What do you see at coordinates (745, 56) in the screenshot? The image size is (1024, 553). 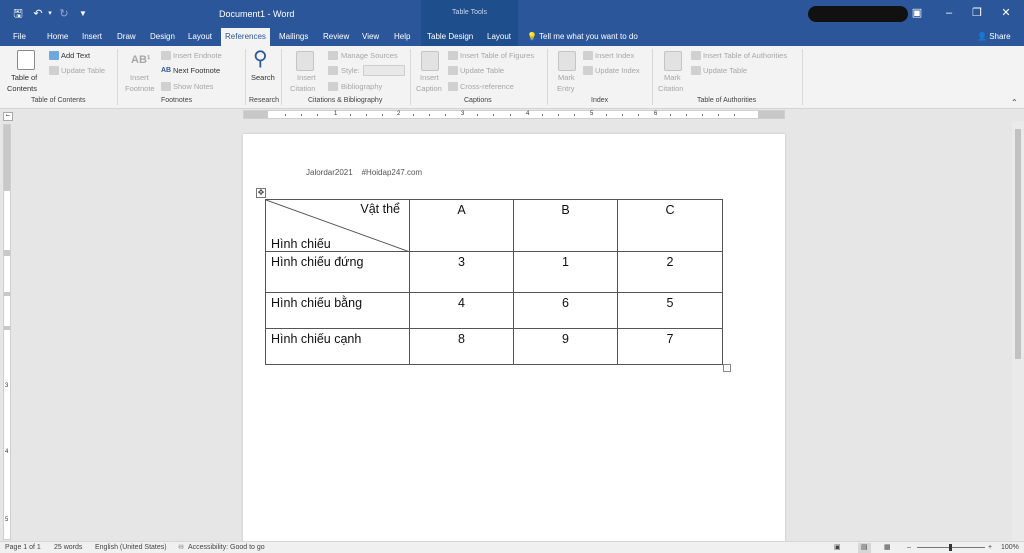 I see `insert-table-of-authorities-button: Insert Table of Authorities` at bounding box center [745, 56].